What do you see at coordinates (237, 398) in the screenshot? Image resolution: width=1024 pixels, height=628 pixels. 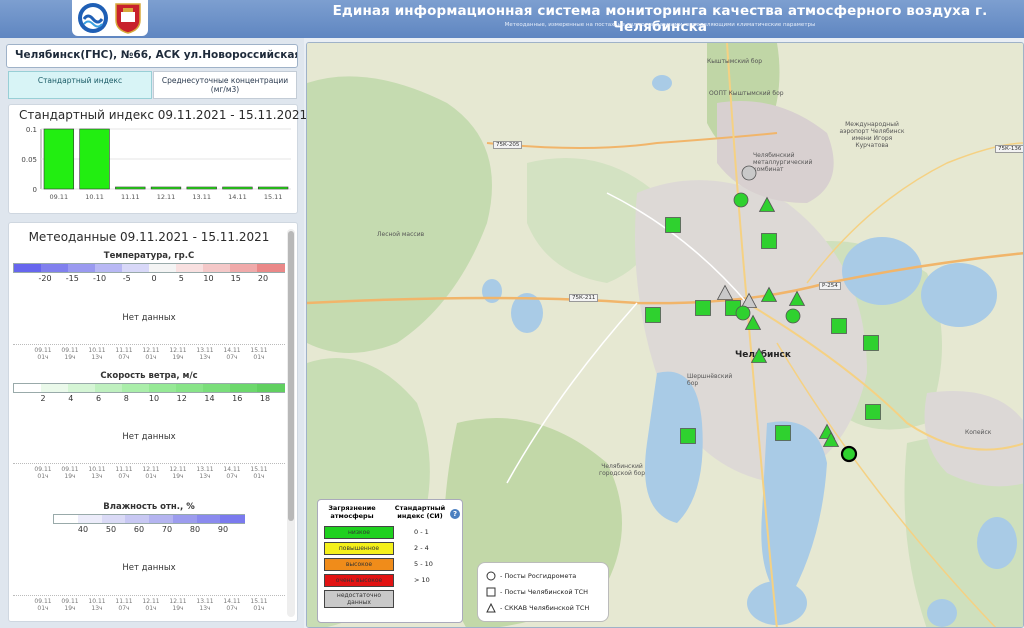 I see `scale-tick-label: 16` at bounding box center [237, 398].